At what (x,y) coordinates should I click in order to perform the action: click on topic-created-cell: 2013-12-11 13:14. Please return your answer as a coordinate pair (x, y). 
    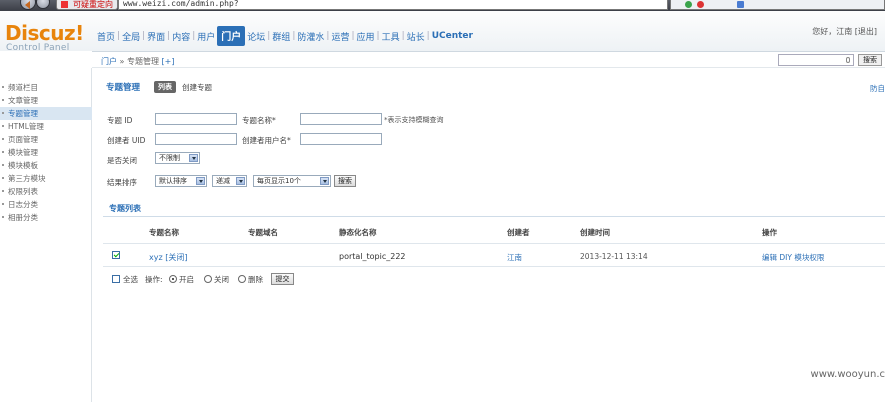
    Looking at the image, I should click on (614, 256).